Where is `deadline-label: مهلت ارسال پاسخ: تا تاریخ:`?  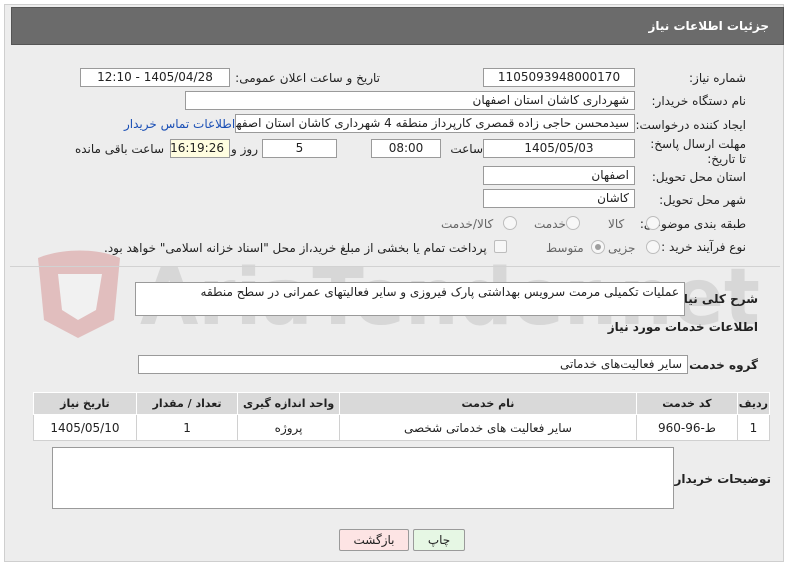
deadline-label: مهلت ارسال پاسخ: تا تاریخ: is located at coordinates (698, 151).